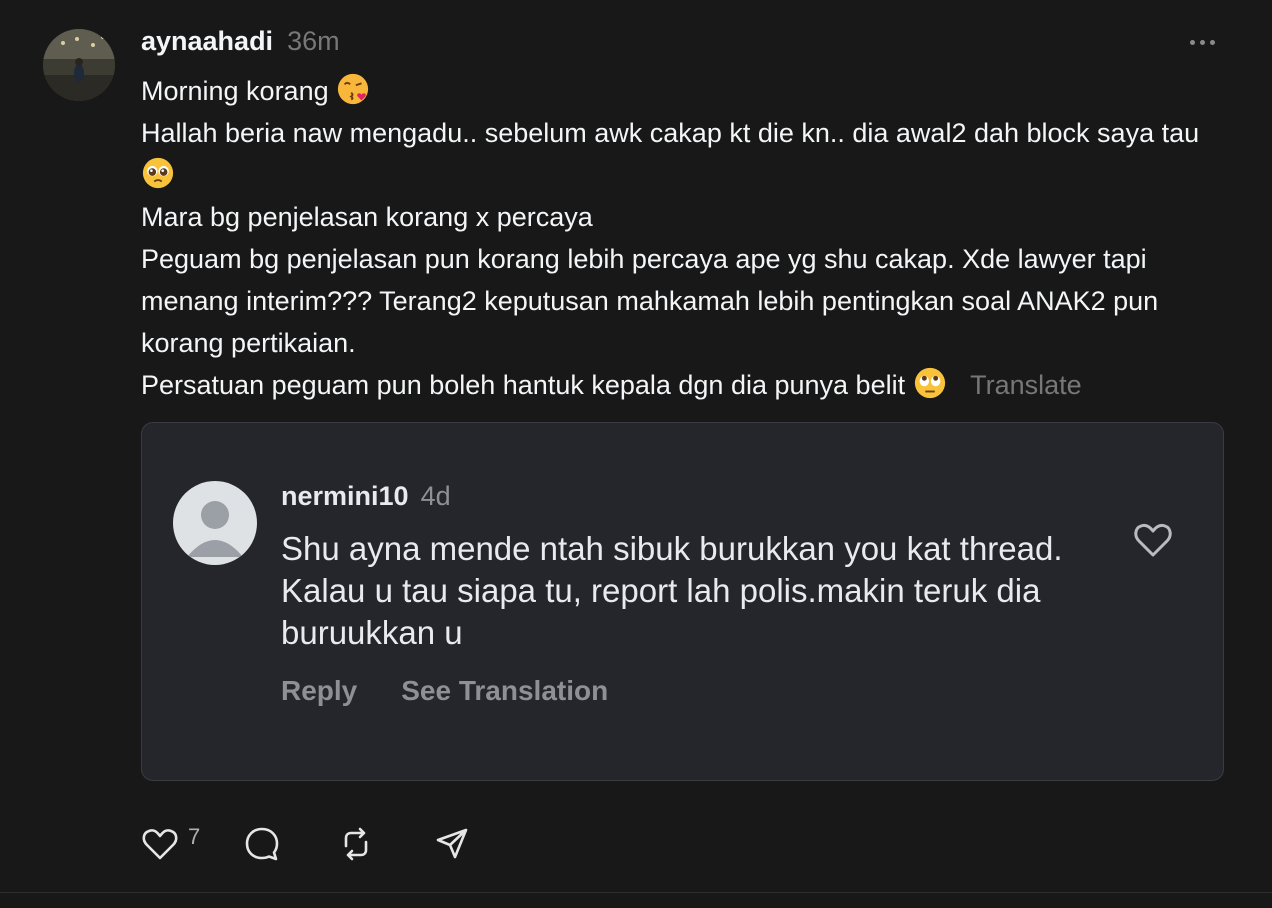 This screenshot has width=1272, height=908. What do you see at coordinates (353, 89) in the screenshot?
I see `kiss-emoji` at bounding box center [353, 89].